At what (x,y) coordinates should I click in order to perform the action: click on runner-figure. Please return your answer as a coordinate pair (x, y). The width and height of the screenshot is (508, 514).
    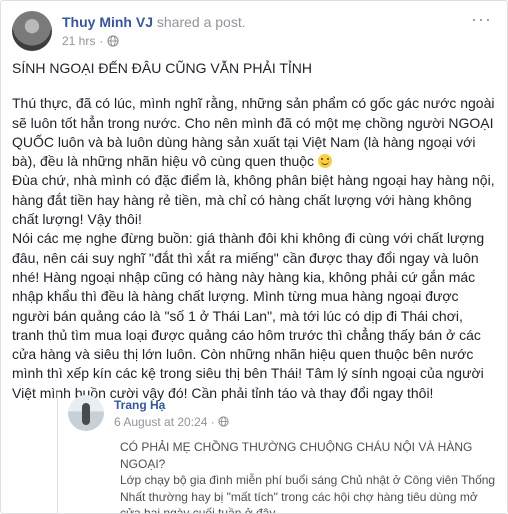
    Looking at the image, I should click on (86, 414).